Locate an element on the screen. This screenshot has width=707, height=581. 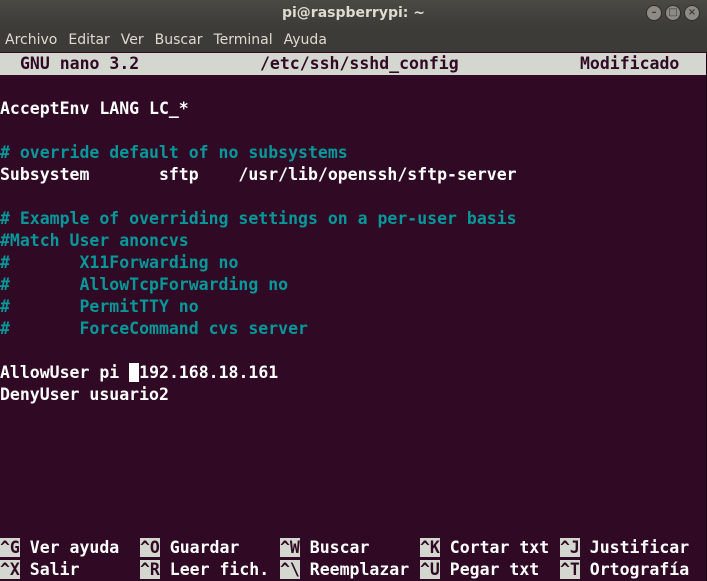
editor-line: DenyUser usuario2 is located at coordinates (84, 394).